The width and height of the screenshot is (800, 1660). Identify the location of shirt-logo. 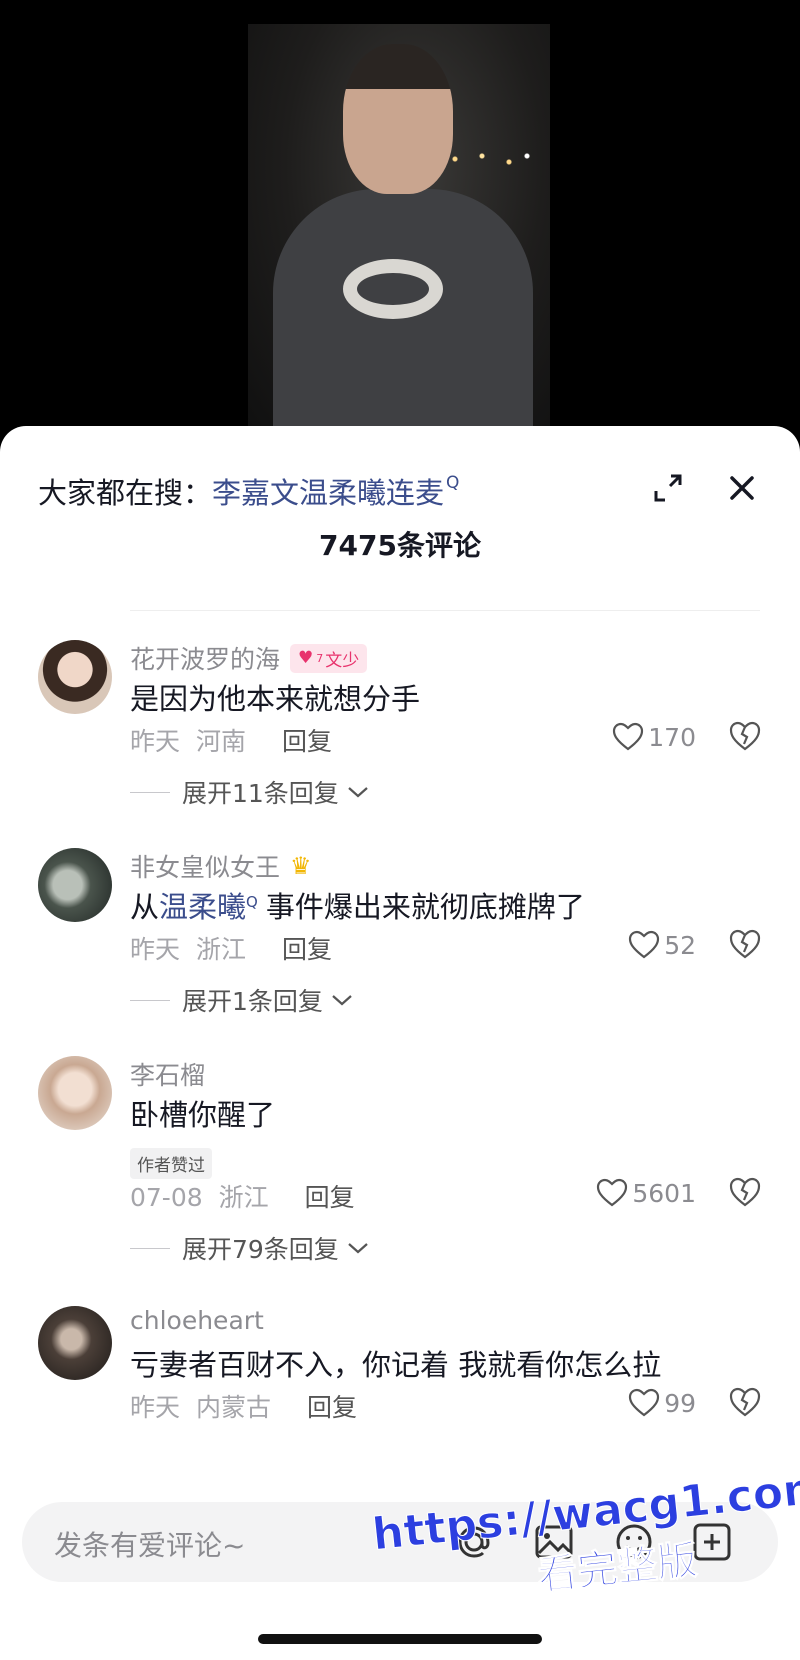
(393, 289).